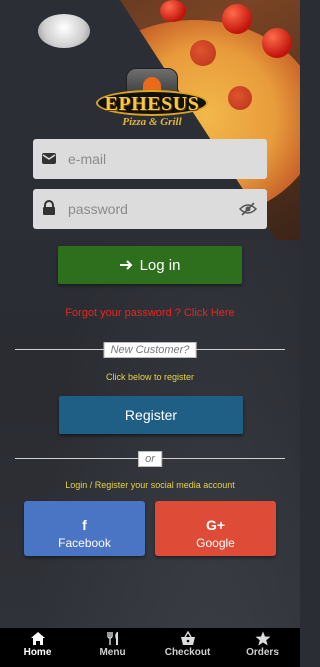 The height and width of the screenshot is (667, 320). Describe the element at coordinates (158, 209) in the screenshot. I see `password-input` at that location.